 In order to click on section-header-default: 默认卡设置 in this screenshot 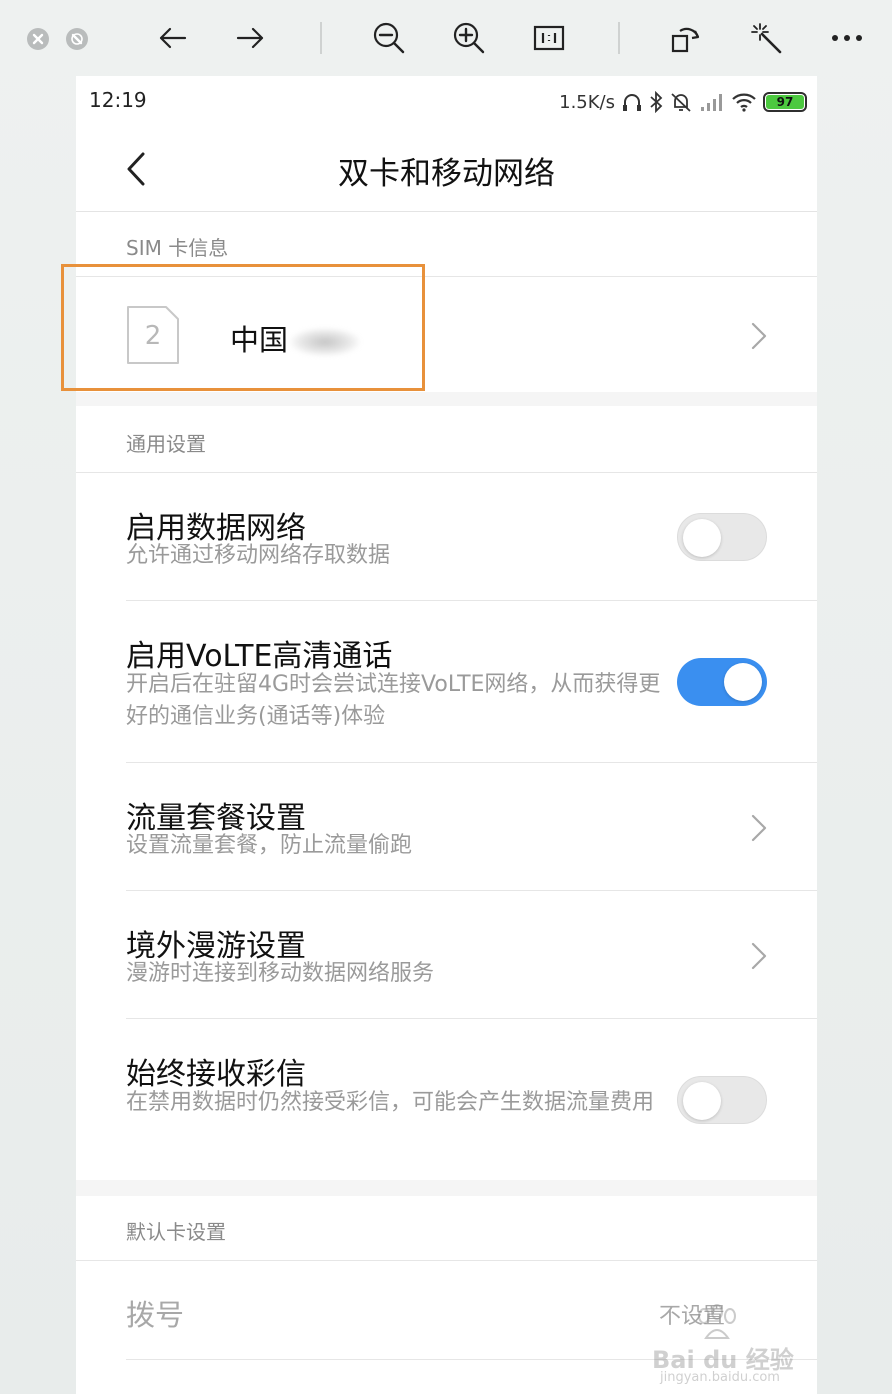, I will do `click(176, 1232)`.